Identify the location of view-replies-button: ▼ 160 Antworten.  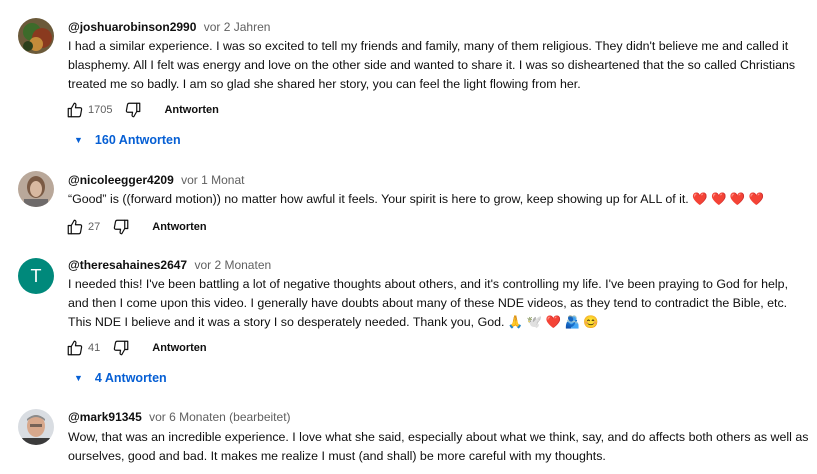
(127, 140).